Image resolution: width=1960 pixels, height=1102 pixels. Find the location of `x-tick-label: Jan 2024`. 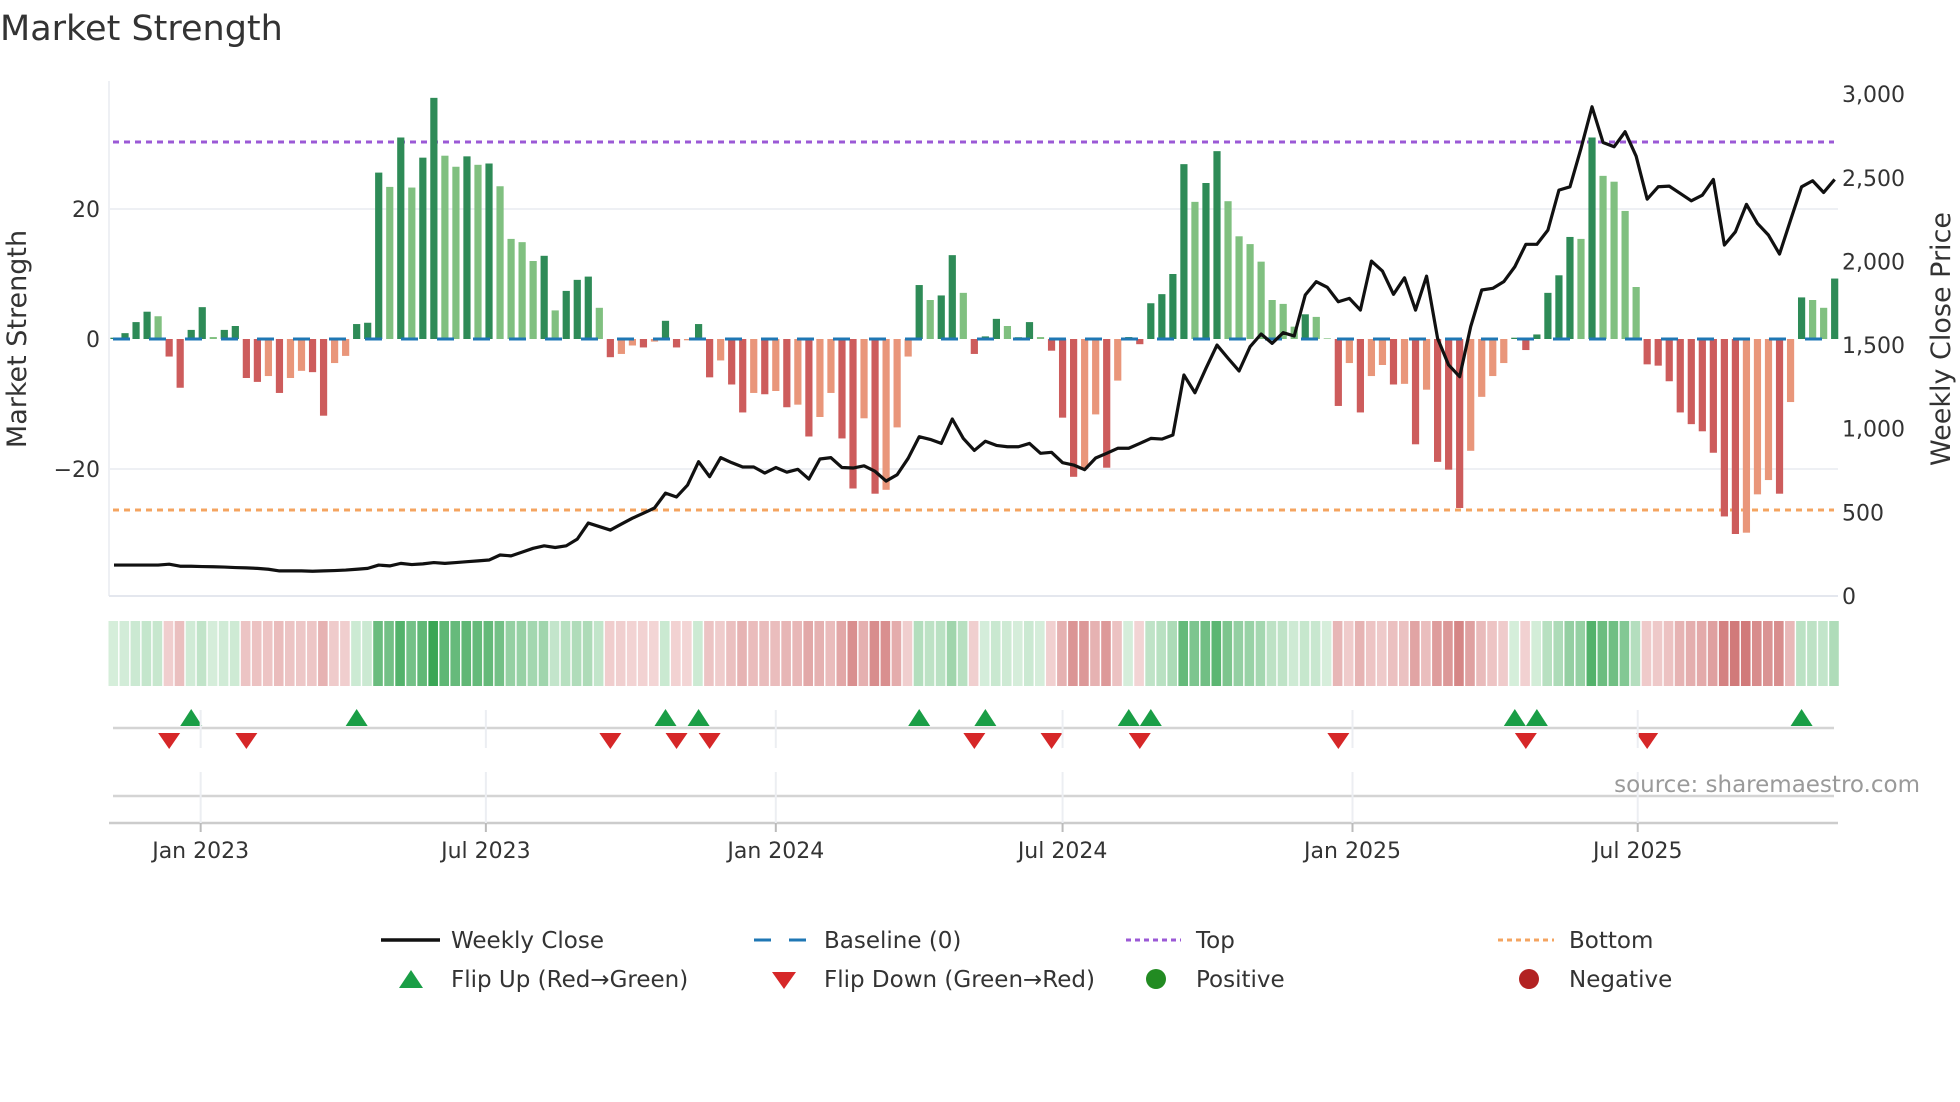

x-tick-label: Jan 2024 is located at coordinates (774, 851).